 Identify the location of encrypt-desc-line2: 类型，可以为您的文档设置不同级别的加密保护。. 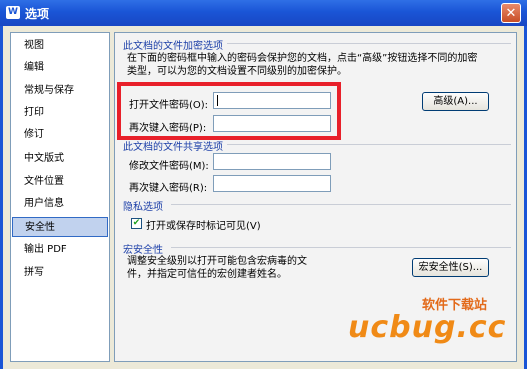
(237, 71).